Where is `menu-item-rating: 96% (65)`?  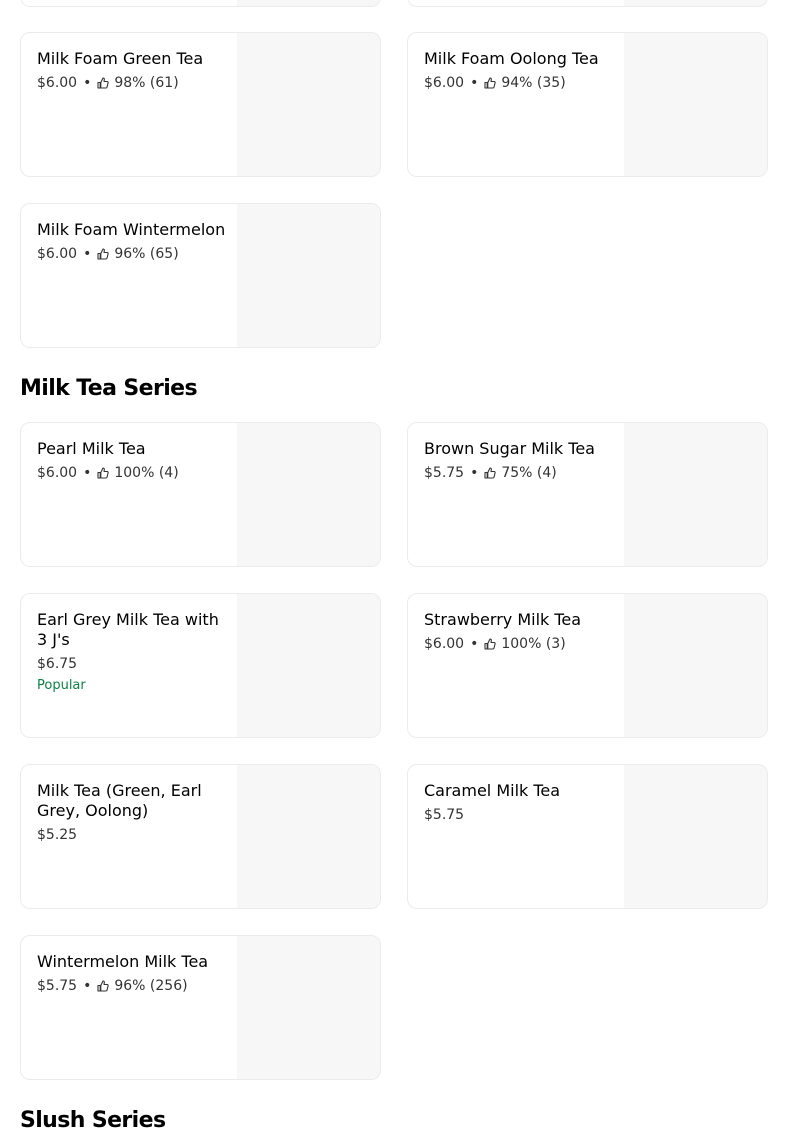 menu-item-rating: 96% (65) is located at coordinates (146, 254).